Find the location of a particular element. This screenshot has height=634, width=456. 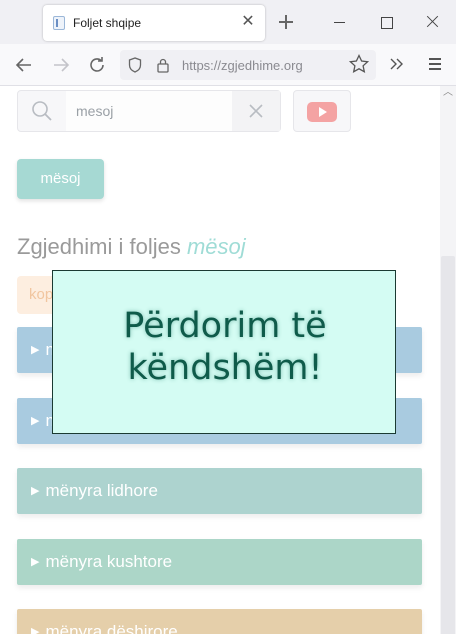

verb-button: mësoj is located at coordinates (60, 179).